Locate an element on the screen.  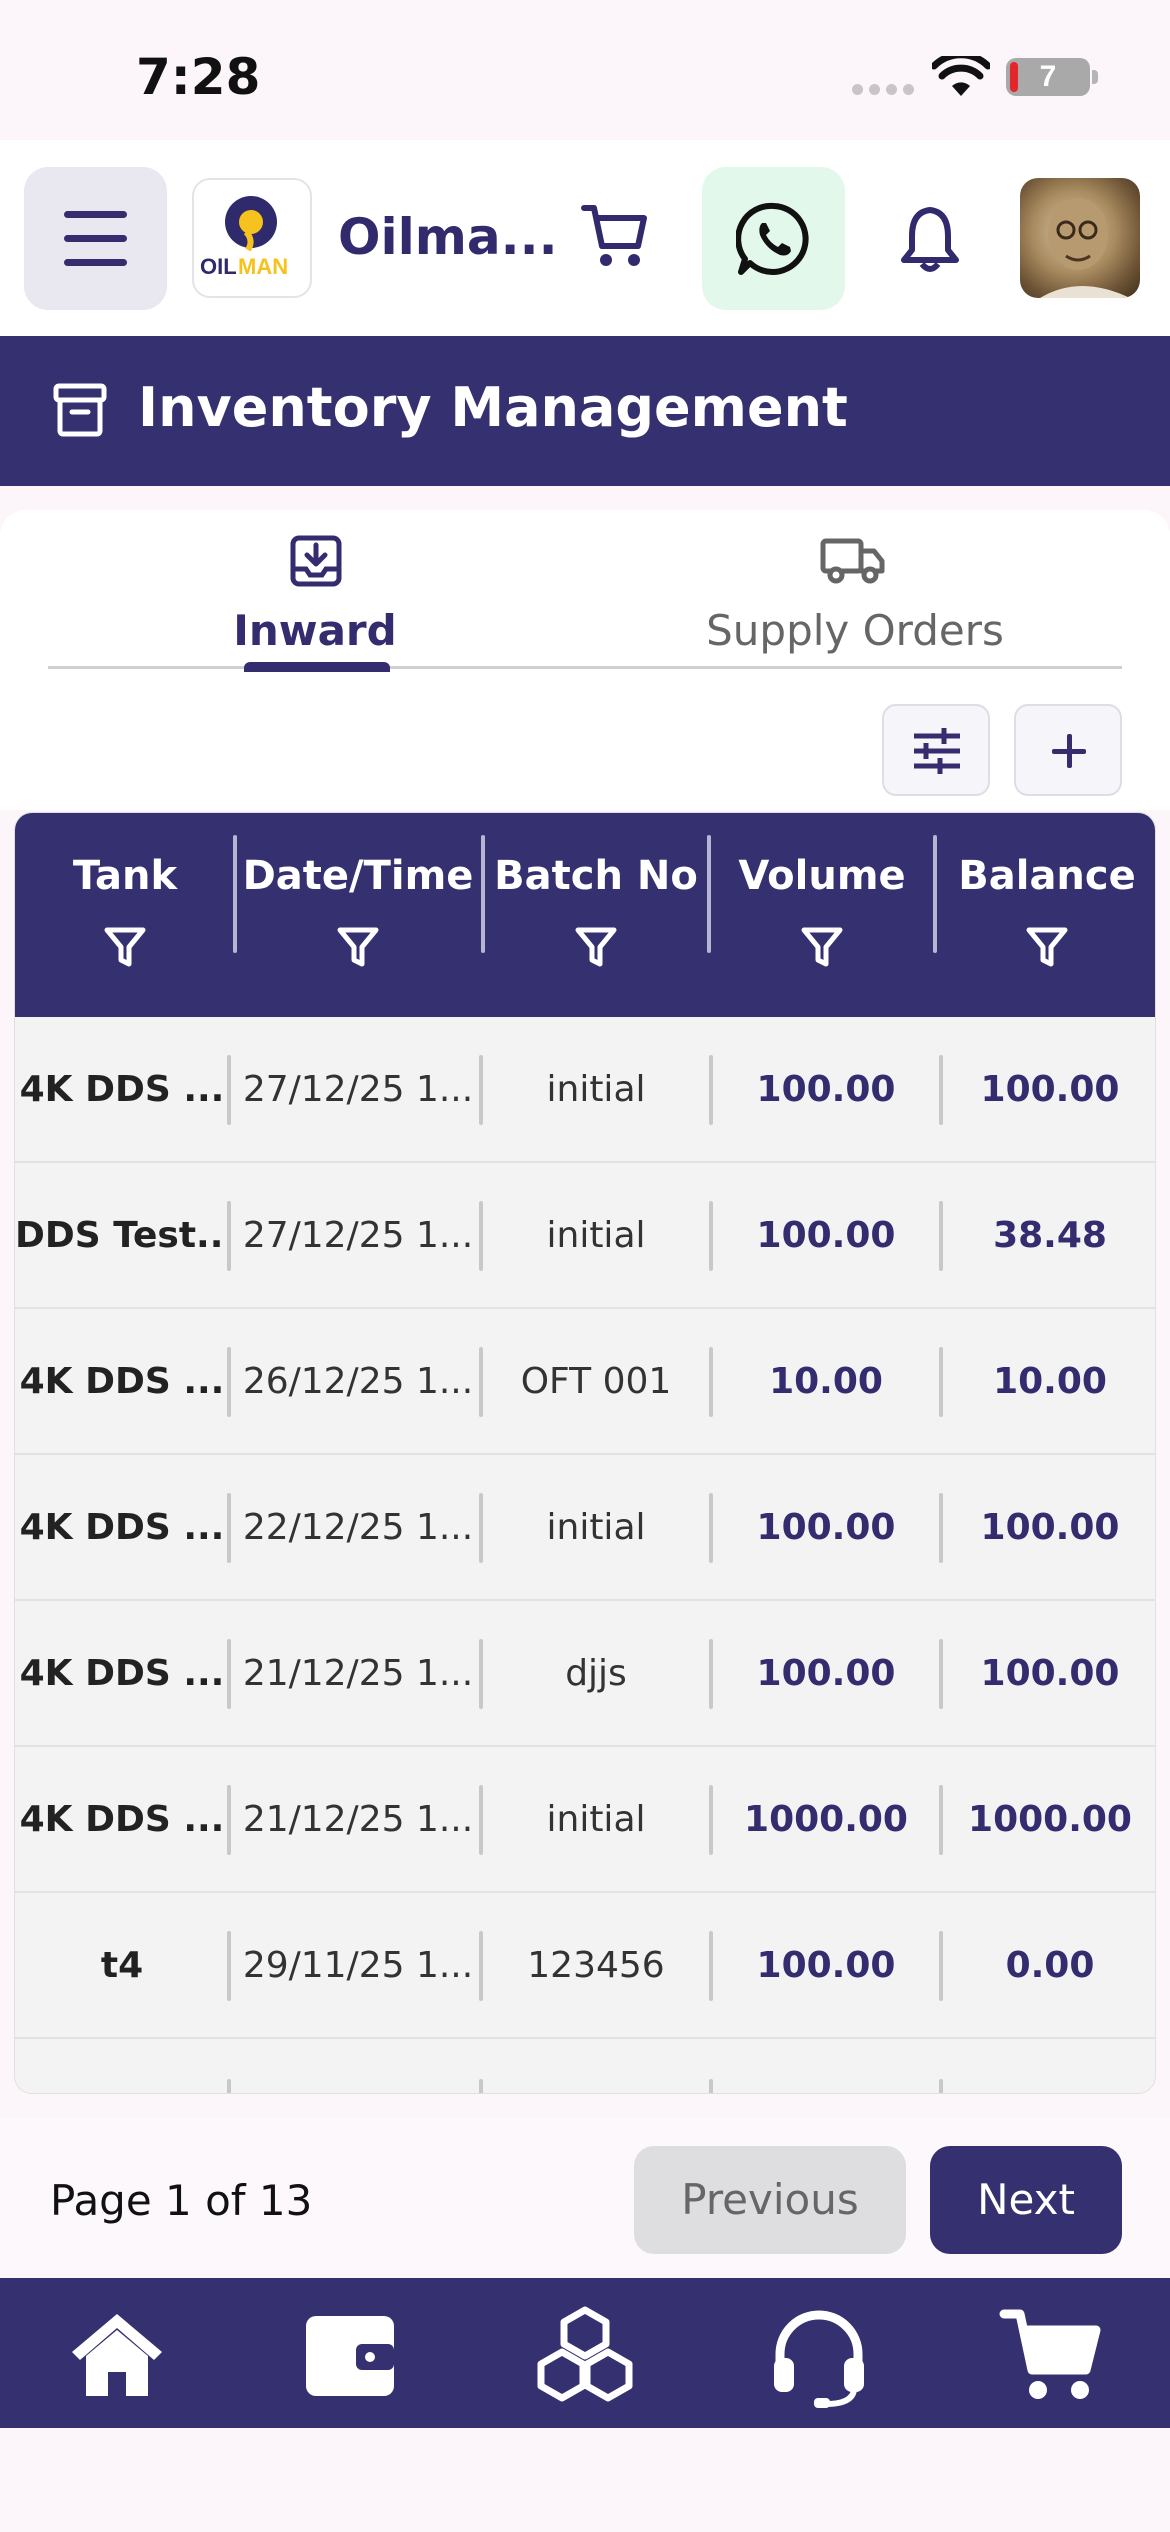
cell-batch: 123456 is located at coordinates (596, 1965).